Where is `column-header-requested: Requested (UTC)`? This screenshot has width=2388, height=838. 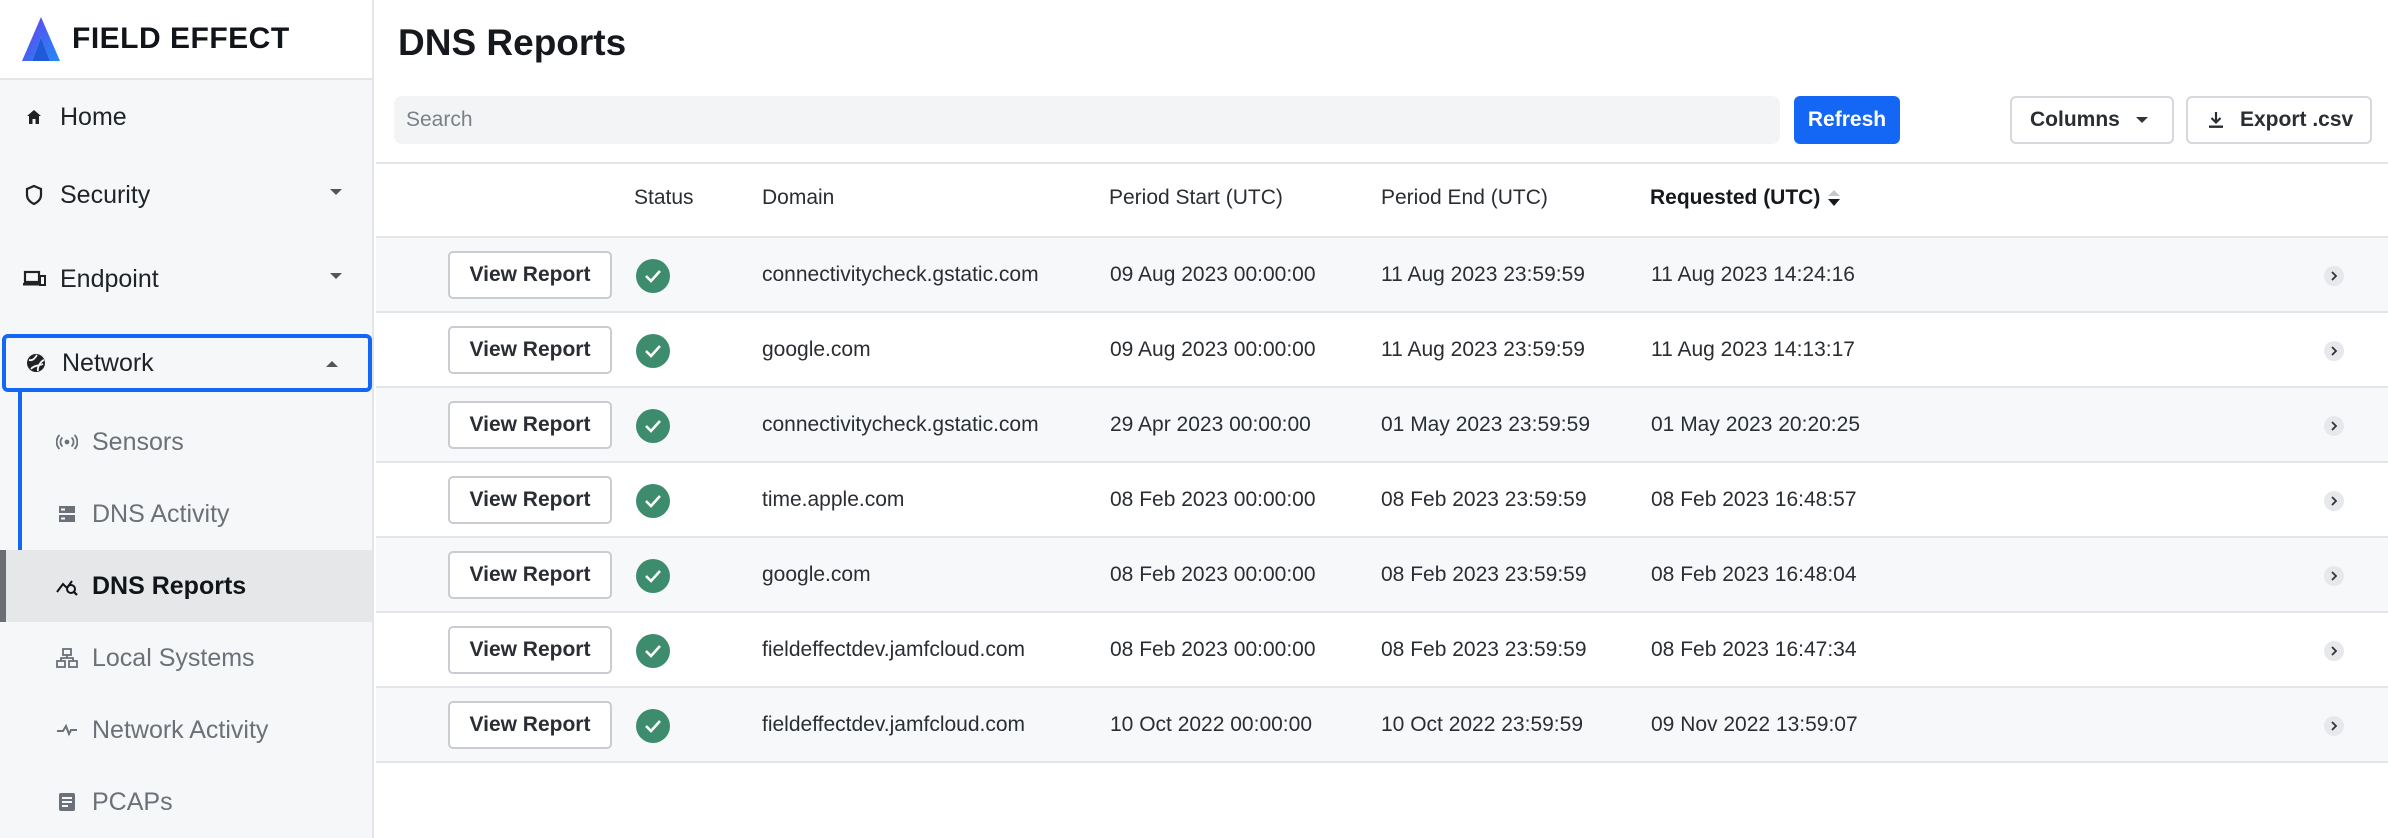
column-header-requested: Requested (UTC) is located at coordinates (1745, 198).